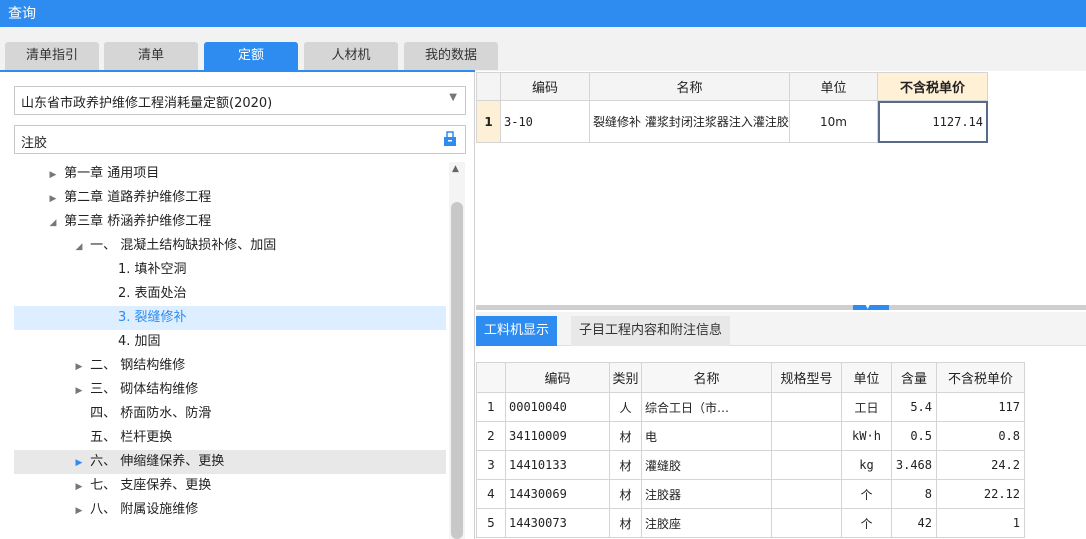 The image size is (1086, 539). Describe the element at coordinates (230, 414) in the screenshot. I see `tree-node: 四、 桥面防水、防滑` at that location.